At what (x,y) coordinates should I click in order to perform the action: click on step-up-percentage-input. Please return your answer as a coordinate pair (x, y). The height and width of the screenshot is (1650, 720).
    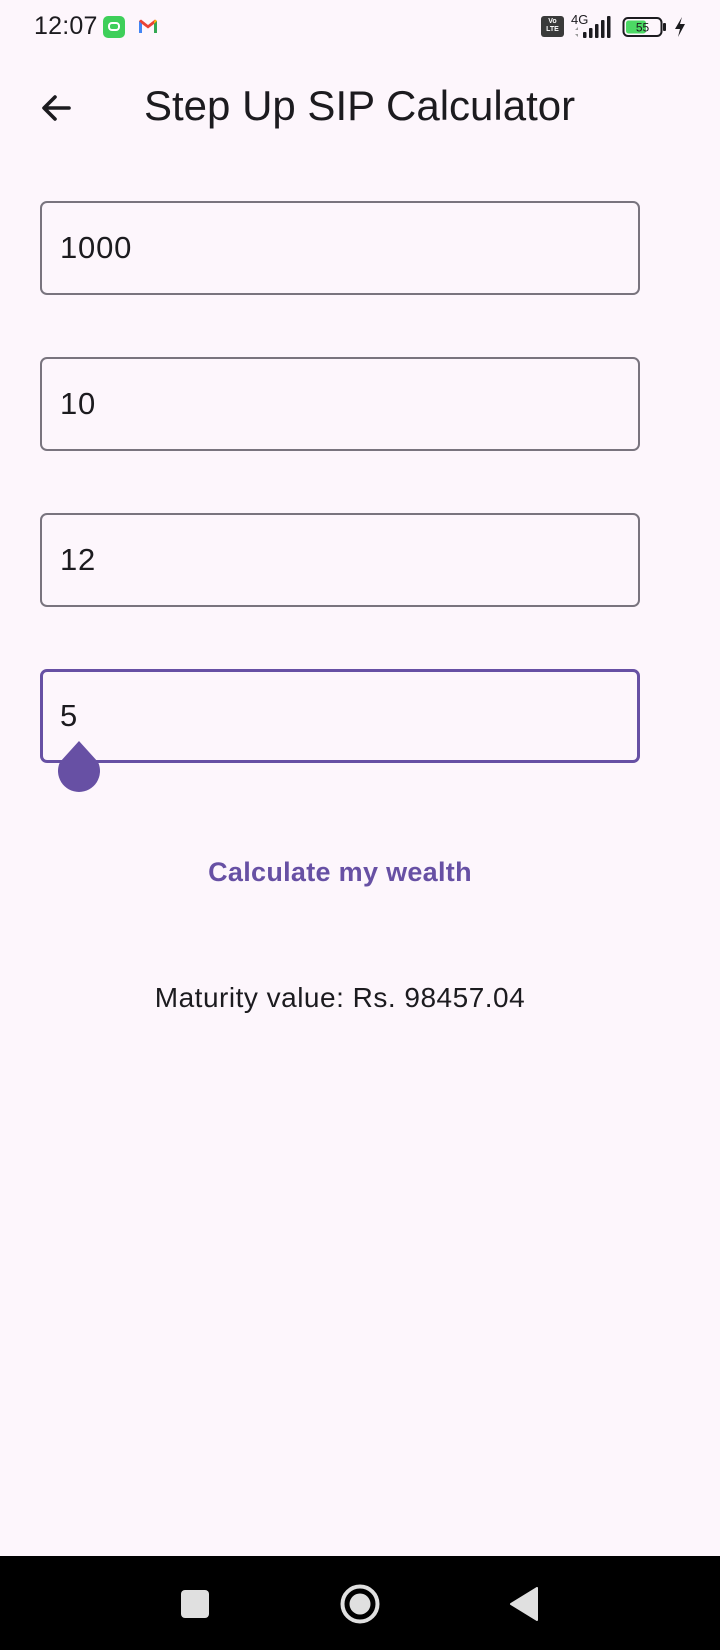
    Looking at the image, I should click on (340, 404).